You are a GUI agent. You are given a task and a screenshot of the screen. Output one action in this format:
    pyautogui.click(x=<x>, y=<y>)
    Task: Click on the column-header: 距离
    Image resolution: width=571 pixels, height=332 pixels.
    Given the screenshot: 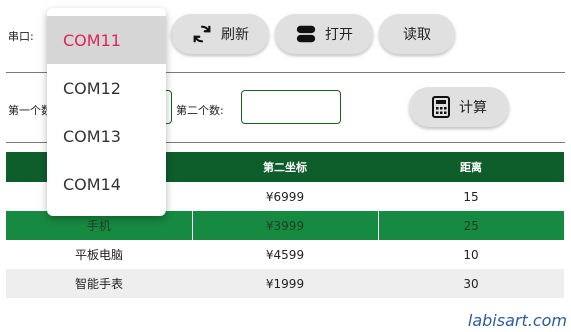 What is the action you would take?
    pyautogui.click(x=471, y=167)
    